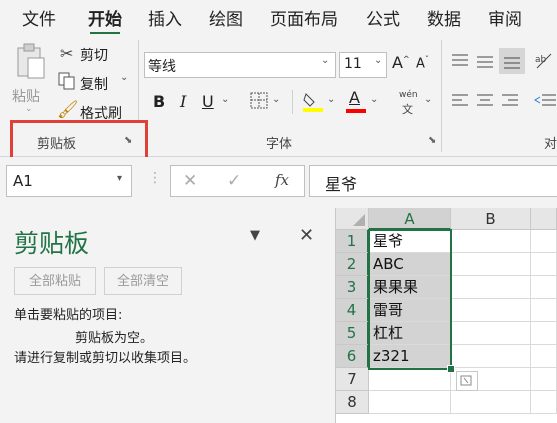 The width and height of the screenshot is (557, 423). What do you see at coordinates (544, 379) in the screenshot?
I see `cell-c7` at bounding box center [544, 379].